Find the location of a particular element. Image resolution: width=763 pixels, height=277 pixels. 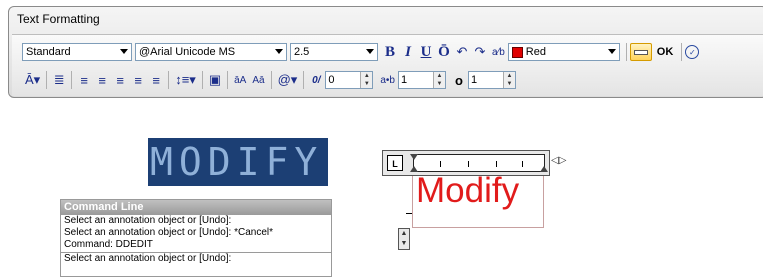

width-factor-value: 1 is located at coordinates (474, 80).